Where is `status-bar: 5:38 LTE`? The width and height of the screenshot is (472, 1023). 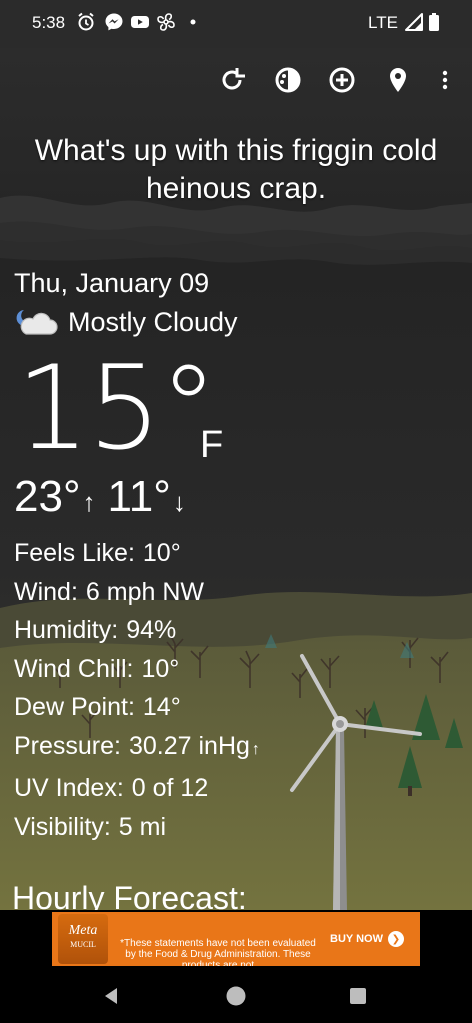 status-bar: 5:38 LTE is located at coordinates (236, 24).